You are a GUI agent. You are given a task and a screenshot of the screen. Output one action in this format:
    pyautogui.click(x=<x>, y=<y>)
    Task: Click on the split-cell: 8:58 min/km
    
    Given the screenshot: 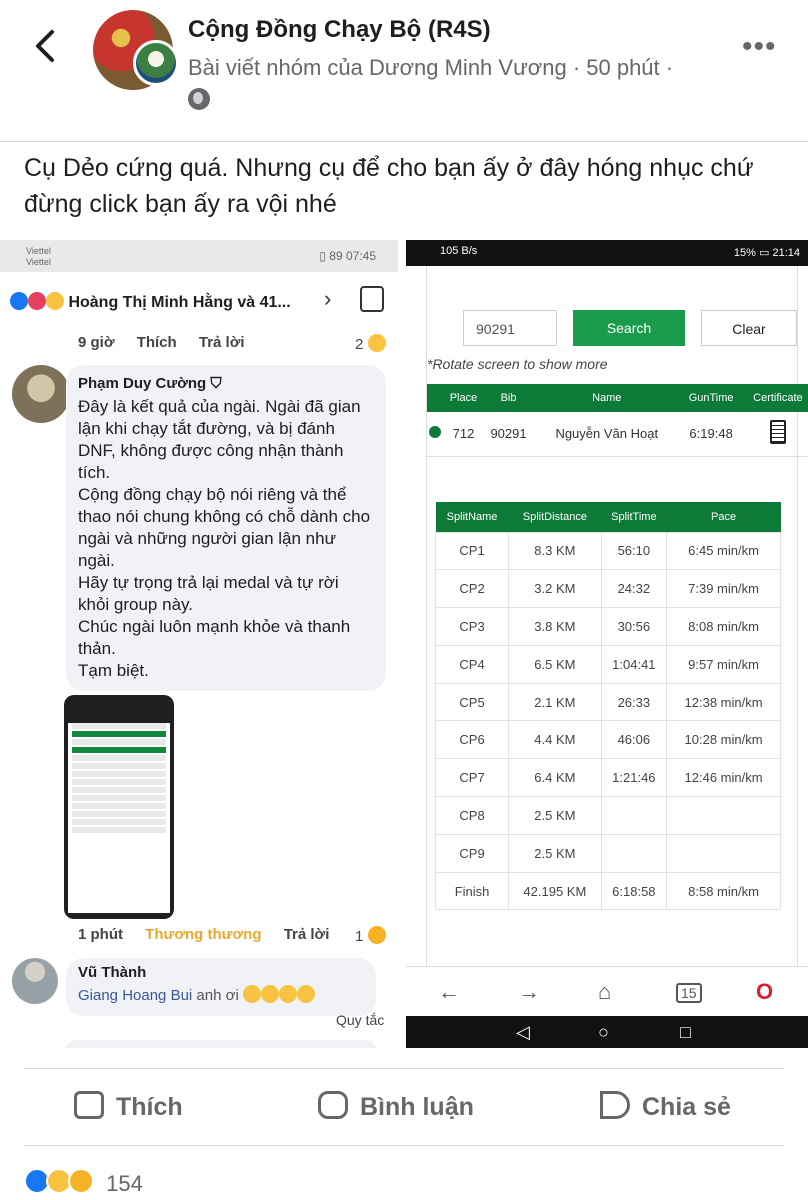 What is the action you would take?
    pyautogui.click(x=723, y=891)
    